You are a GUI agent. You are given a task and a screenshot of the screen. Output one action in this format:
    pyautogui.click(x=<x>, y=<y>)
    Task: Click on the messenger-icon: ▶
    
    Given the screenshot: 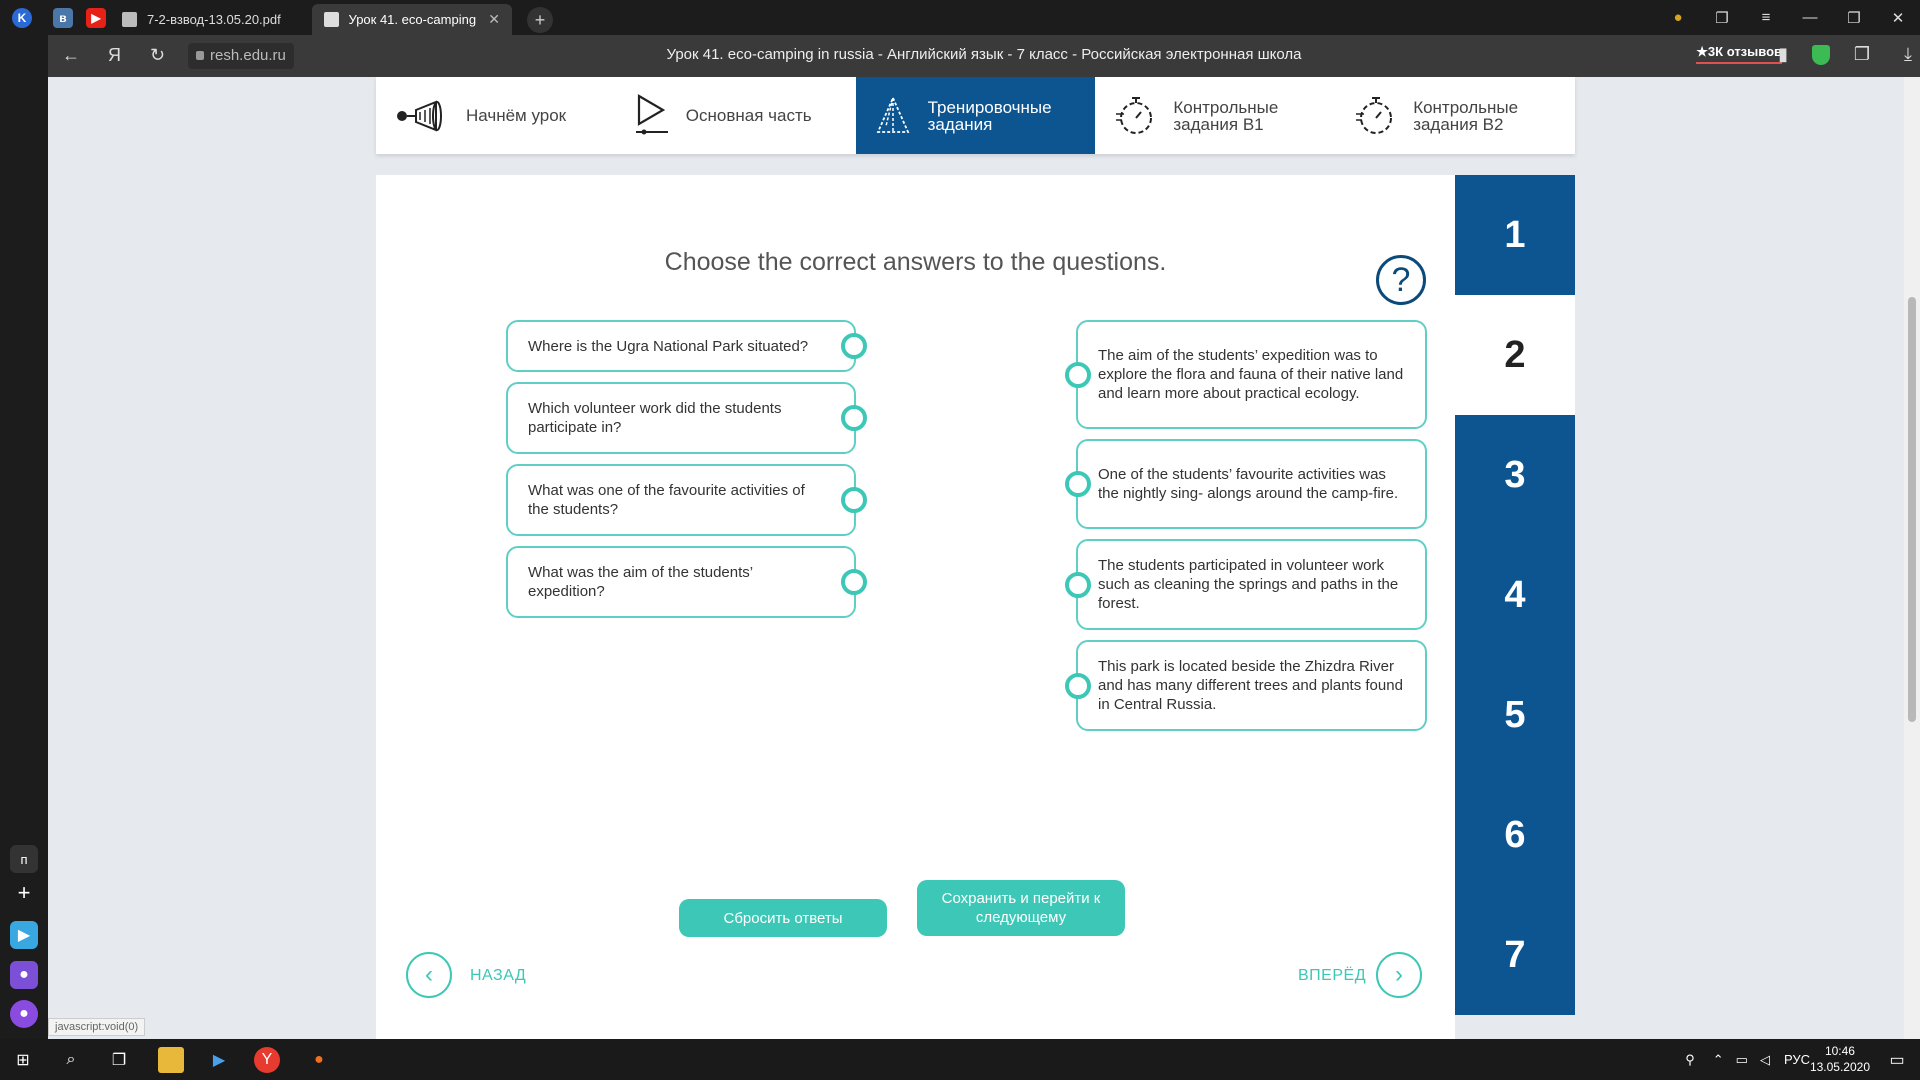 What is the action you would take?
    pyautogui.click(x=24, y=935)
    